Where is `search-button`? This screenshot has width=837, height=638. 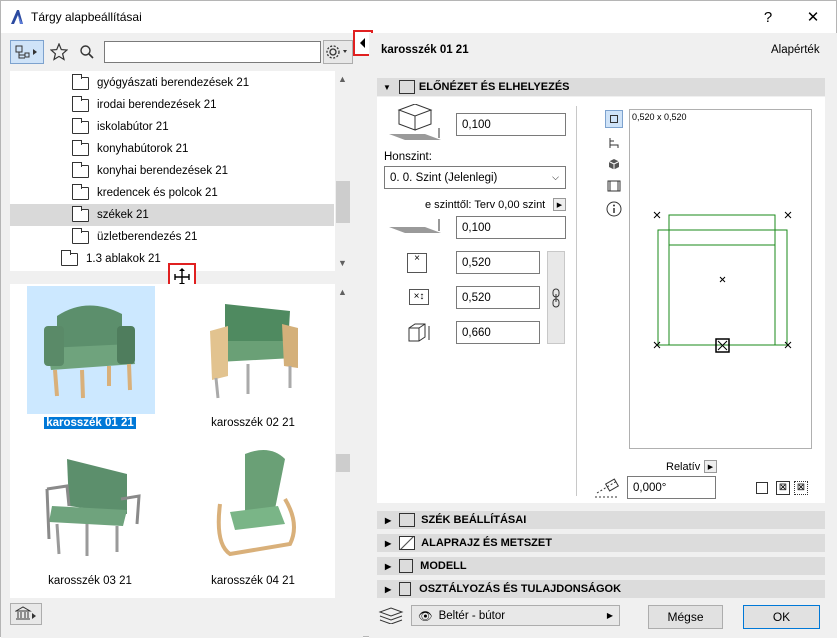
search-button is located at coordinates (87, 52).